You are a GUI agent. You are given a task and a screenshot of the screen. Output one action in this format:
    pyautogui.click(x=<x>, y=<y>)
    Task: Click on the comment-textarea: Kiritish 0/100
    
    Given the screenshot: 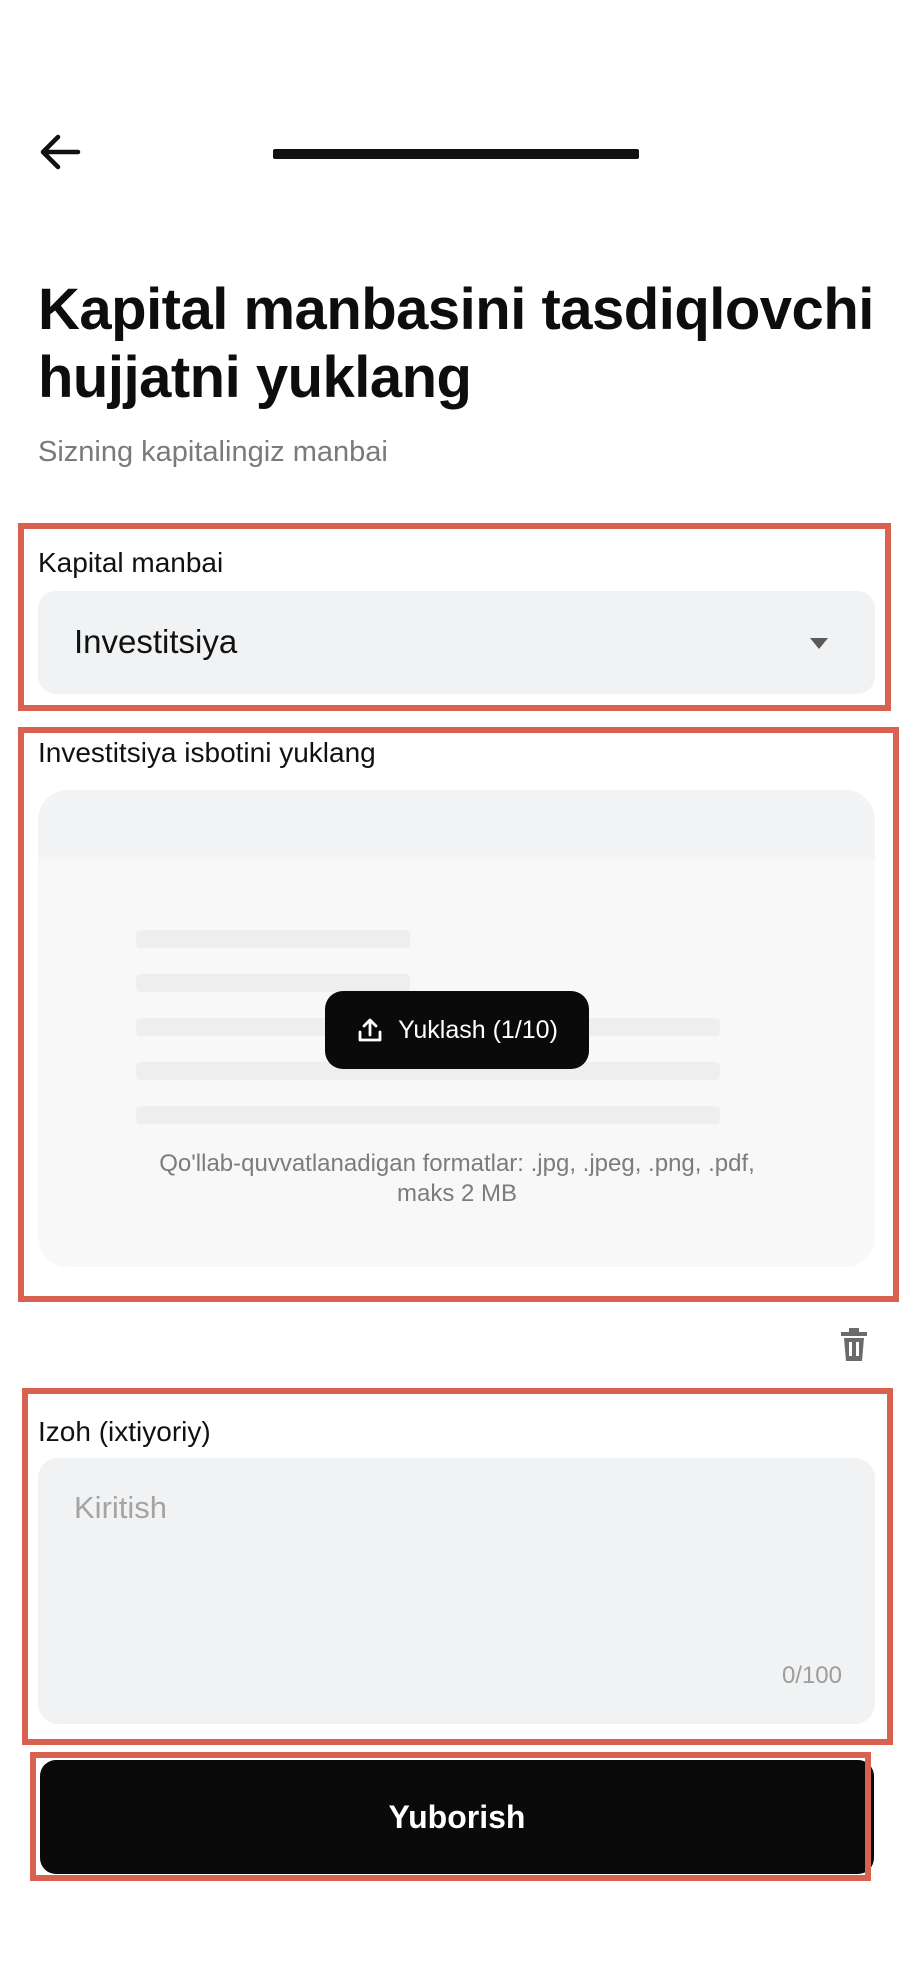 What is the action you would take?
    pyautogui.click(x=456, y=1591)
    